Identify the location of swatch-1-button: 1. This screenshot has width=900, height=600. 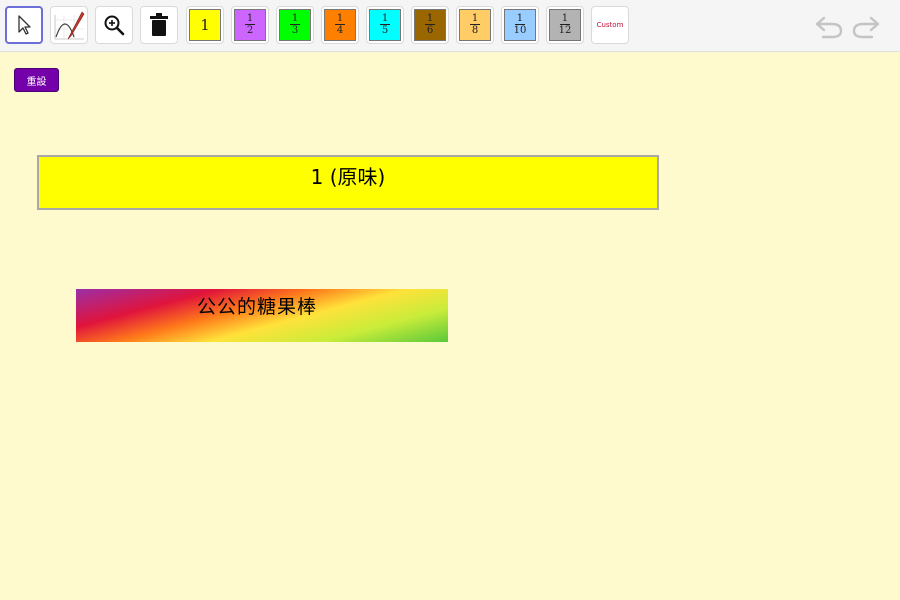
(205, 25).